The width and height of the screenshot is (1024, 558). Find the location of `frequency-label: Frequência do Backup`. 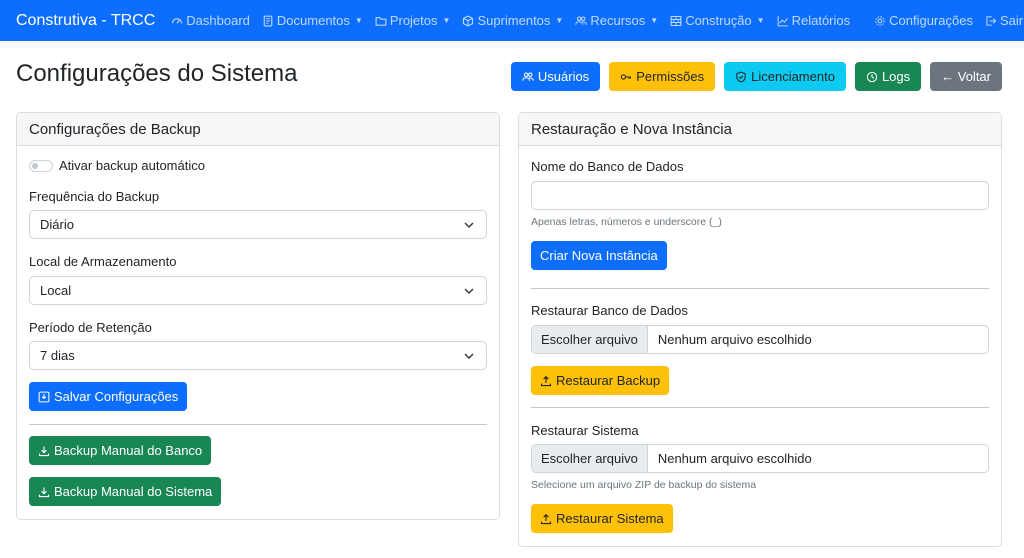

frequency-label: Frequência do Backup is located at coordinates (94, 196).